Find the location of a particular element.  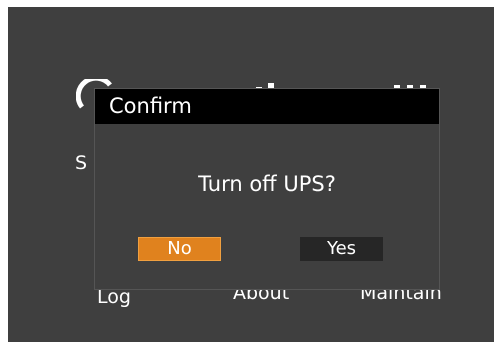

dialog-titlebar: Confirm is located at coordinates (267, 106).